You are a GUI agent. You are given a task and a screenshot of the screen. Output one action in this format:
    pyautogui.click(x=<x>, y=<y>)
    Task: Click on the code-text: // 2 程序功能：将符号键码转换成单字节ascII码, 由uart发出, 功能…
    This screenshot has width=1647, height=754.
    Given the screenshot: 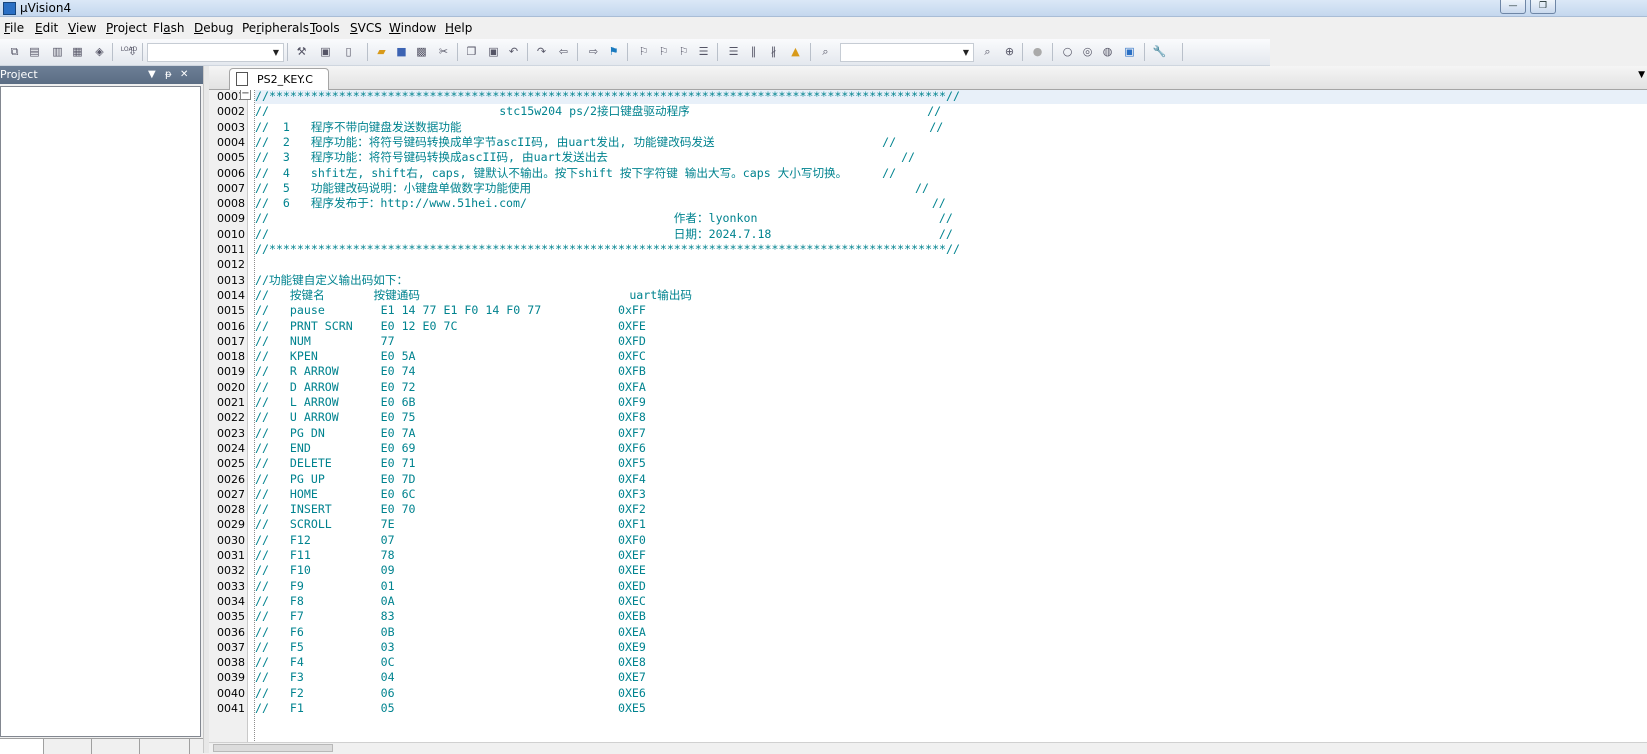 What is the action you would take?
    pyautogui.click(x=575, y=142)
    